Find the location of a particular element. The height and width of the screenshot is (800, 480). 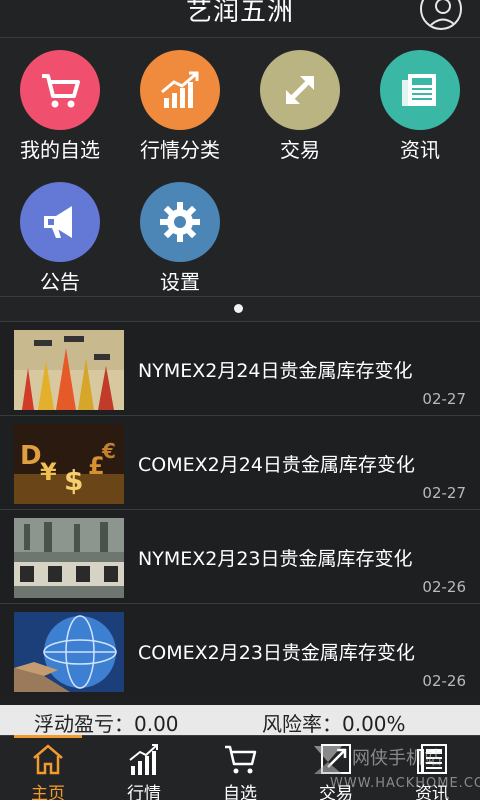

home-icon is located at coordinates (48, 759).